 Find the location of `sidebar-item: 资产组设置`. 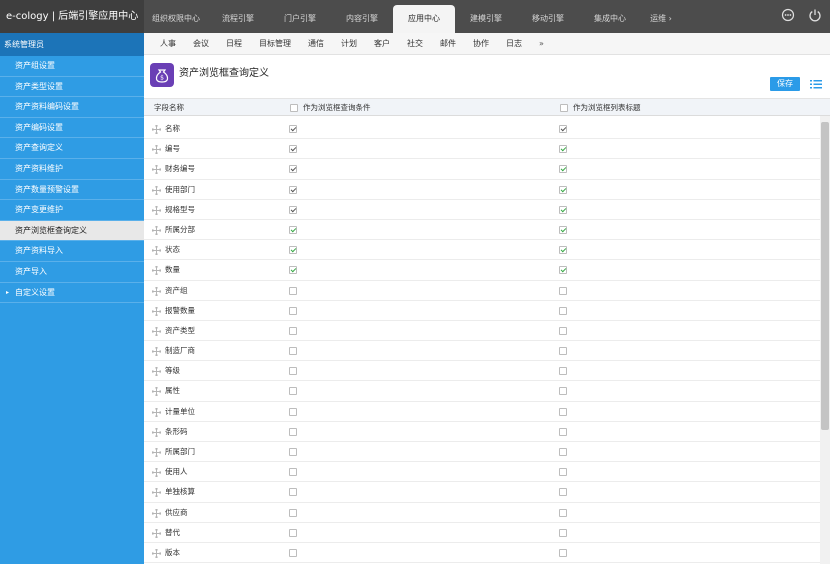

sidebar-item: 资产组设置 is located at coordinates (72, 66).